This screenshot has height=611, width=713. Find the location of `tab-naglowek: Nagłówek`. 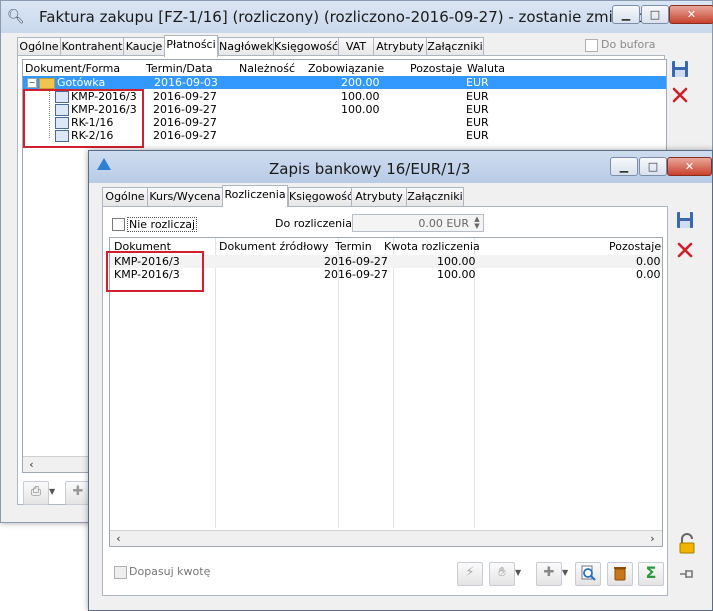

tab-naglowek: Nagłówek is located at coordinates (246, 46).